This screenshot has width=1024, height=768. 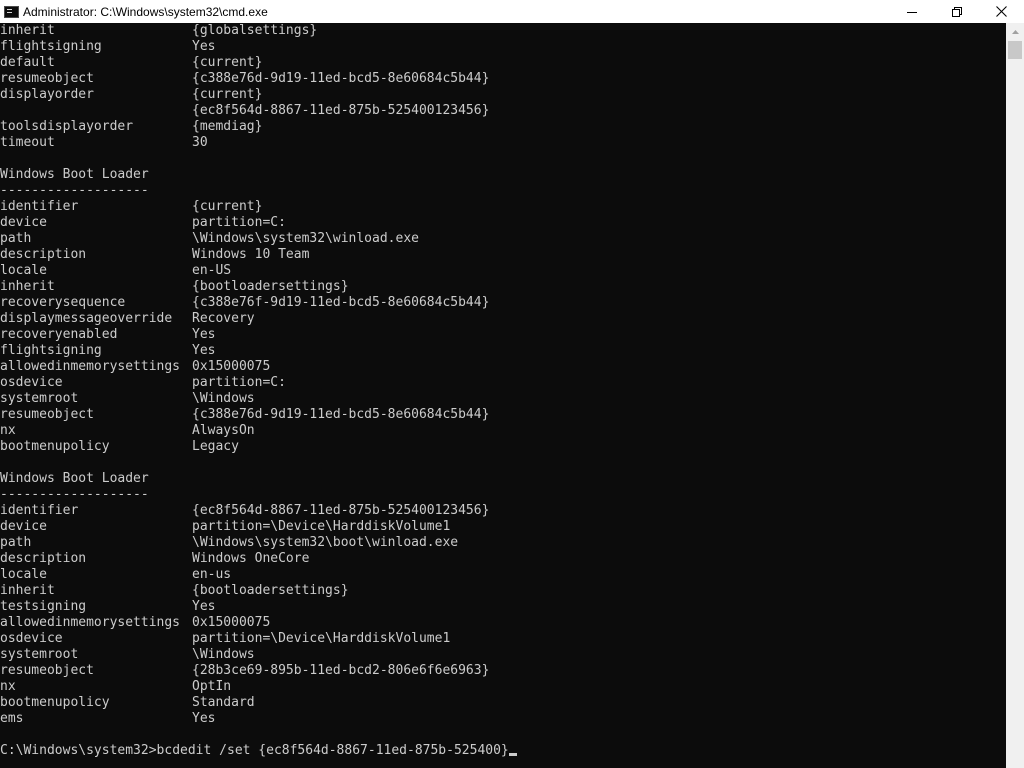 What do you see at coordinates (27, 142) in the screenshot?
I see `console-key: timeout` at bounding box center [27, 142].